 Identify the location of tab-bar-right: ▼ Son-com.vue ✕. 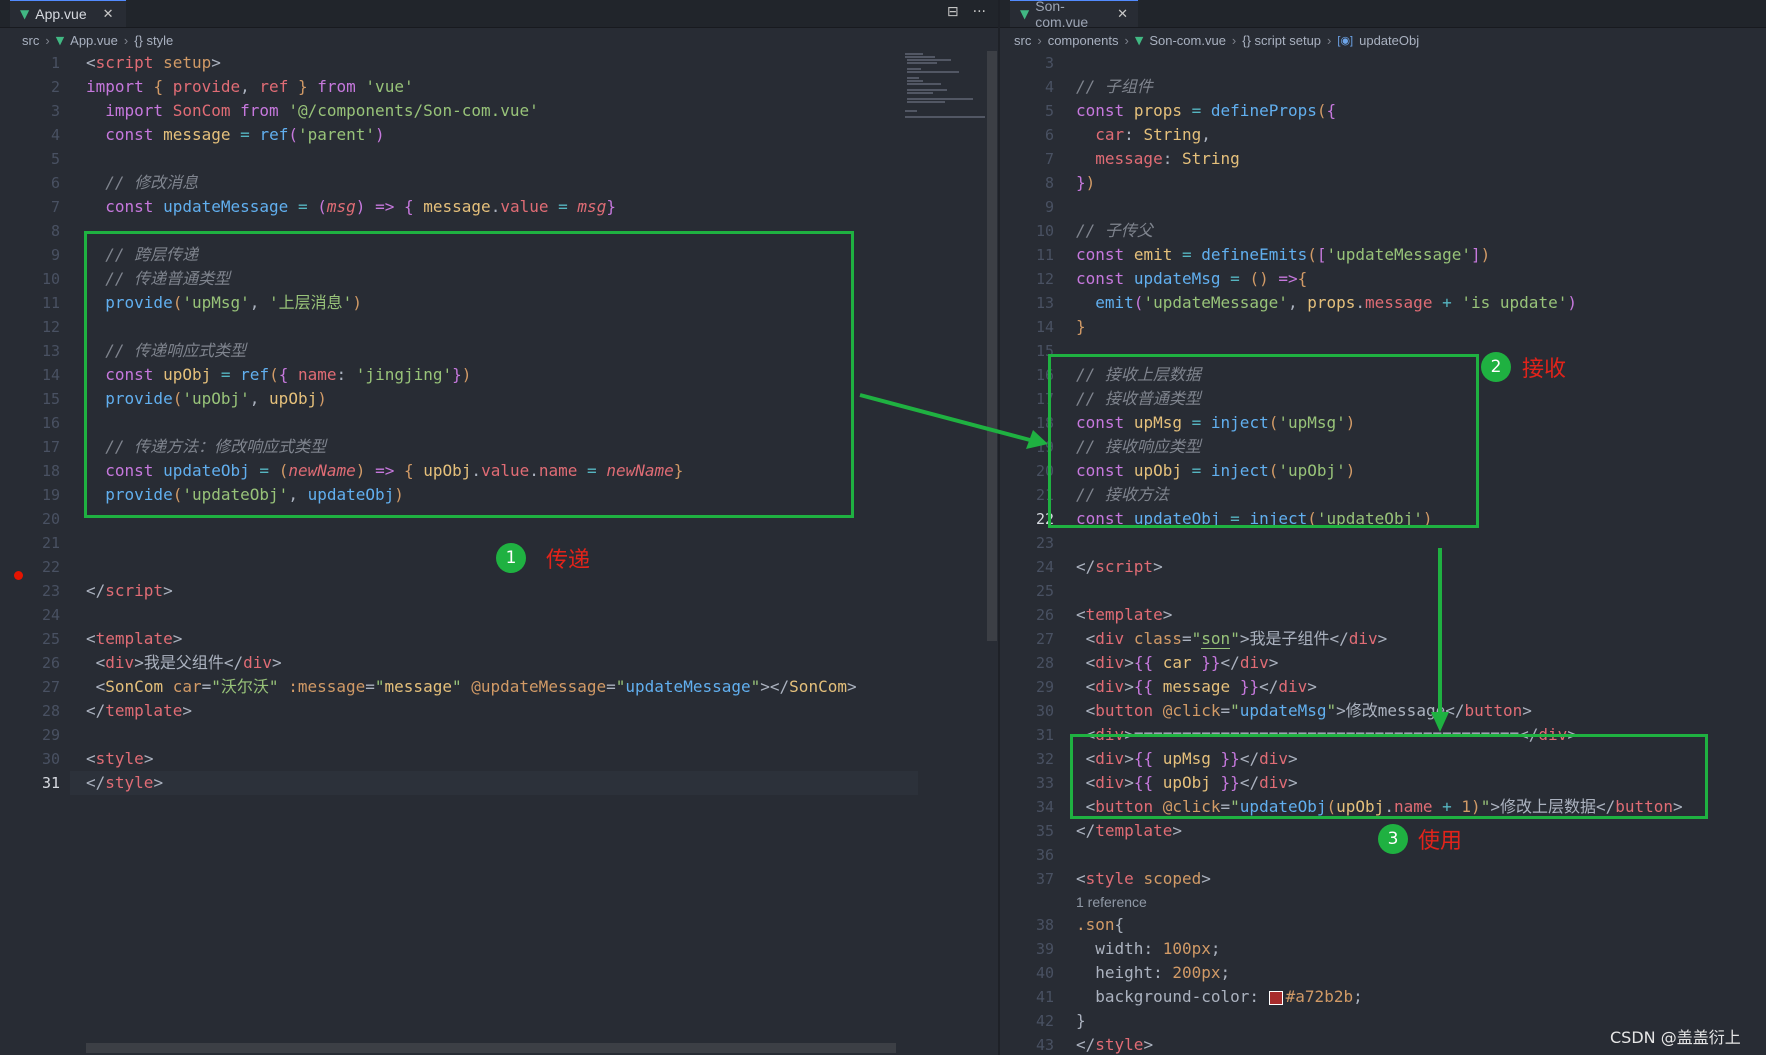
(1383, 15).